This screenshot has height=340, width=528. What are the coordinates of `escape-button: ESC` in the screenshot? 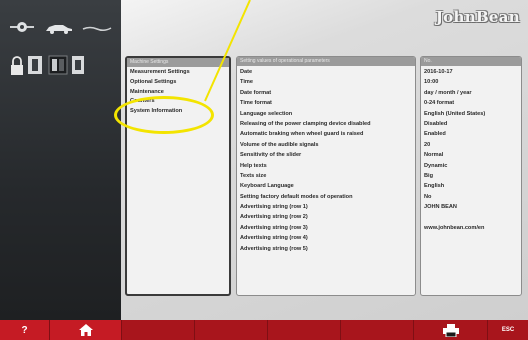 It's located at (508, 330).